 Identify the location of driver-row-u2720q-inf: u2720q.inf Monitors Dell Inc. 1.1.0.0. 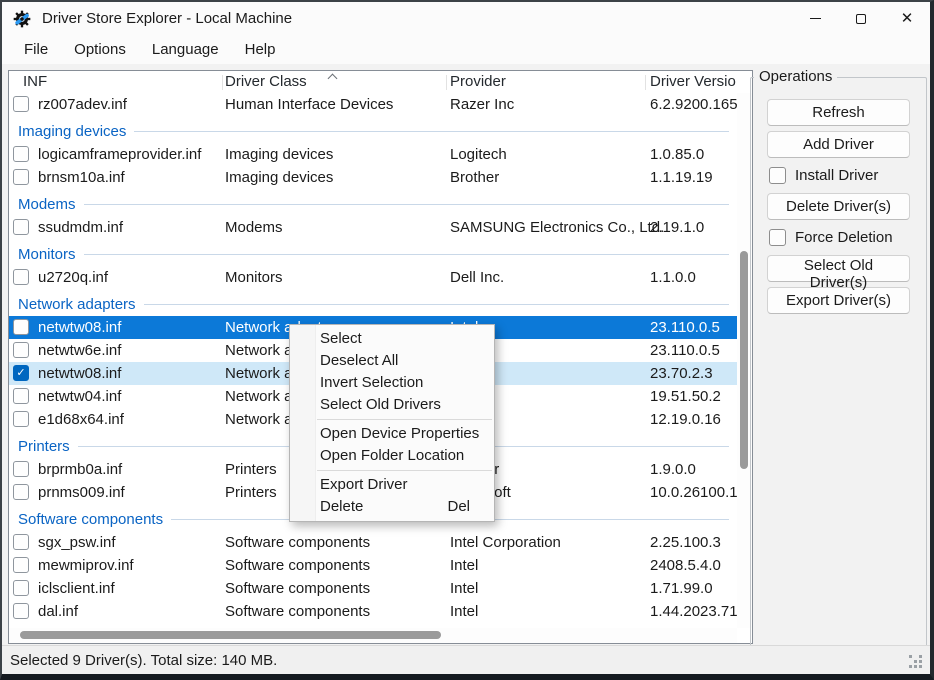
(373, 277).